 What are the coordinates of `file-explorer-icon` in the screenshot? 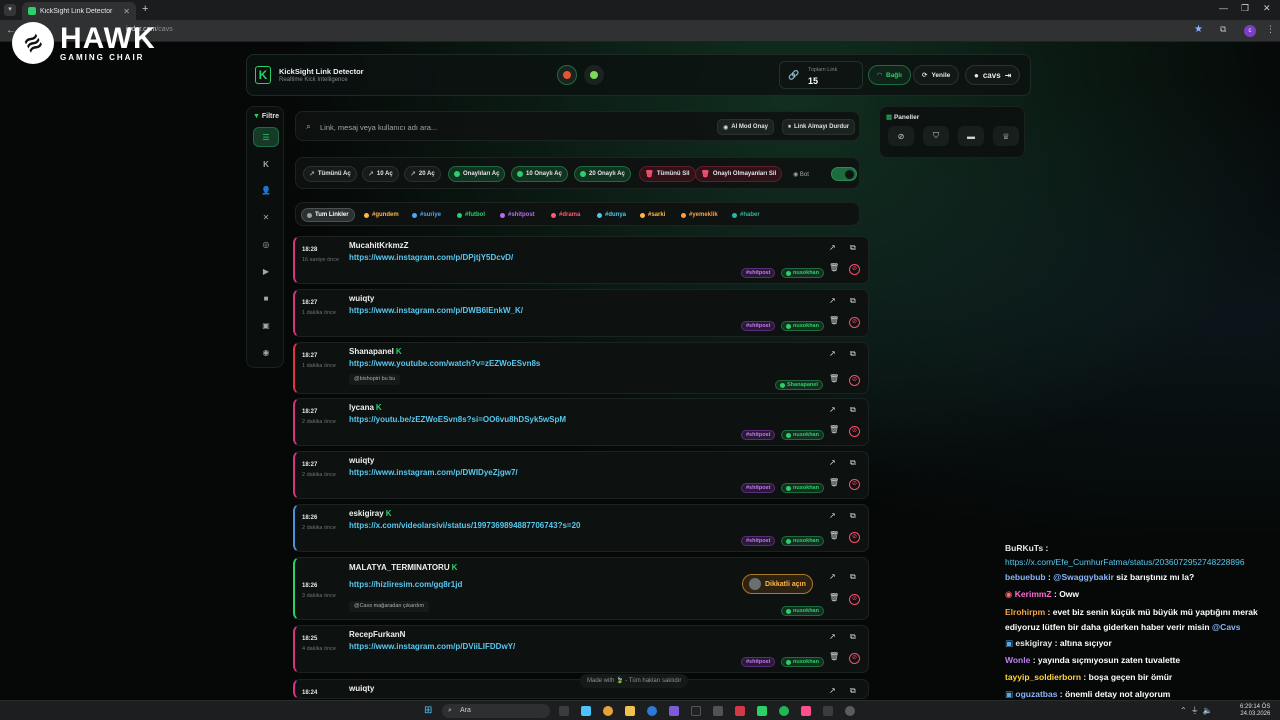 It's located at (630, 711).